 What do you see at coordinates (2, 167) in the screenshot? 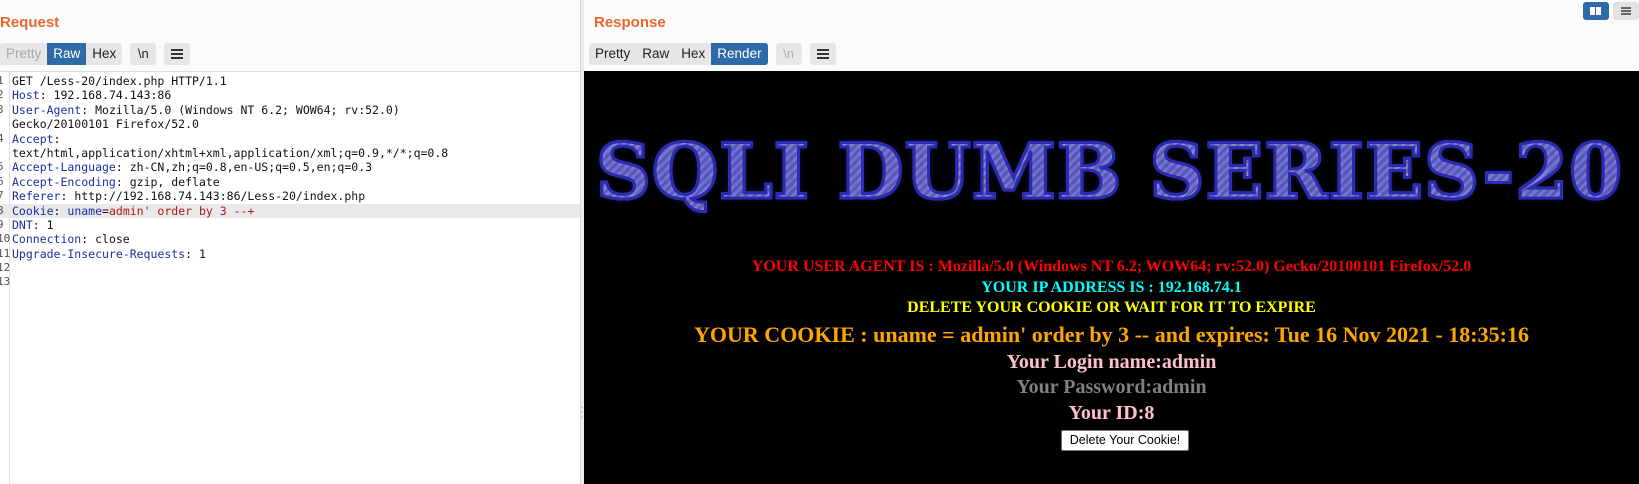
I see `line-number: 5` at bounding box center [2, 167].